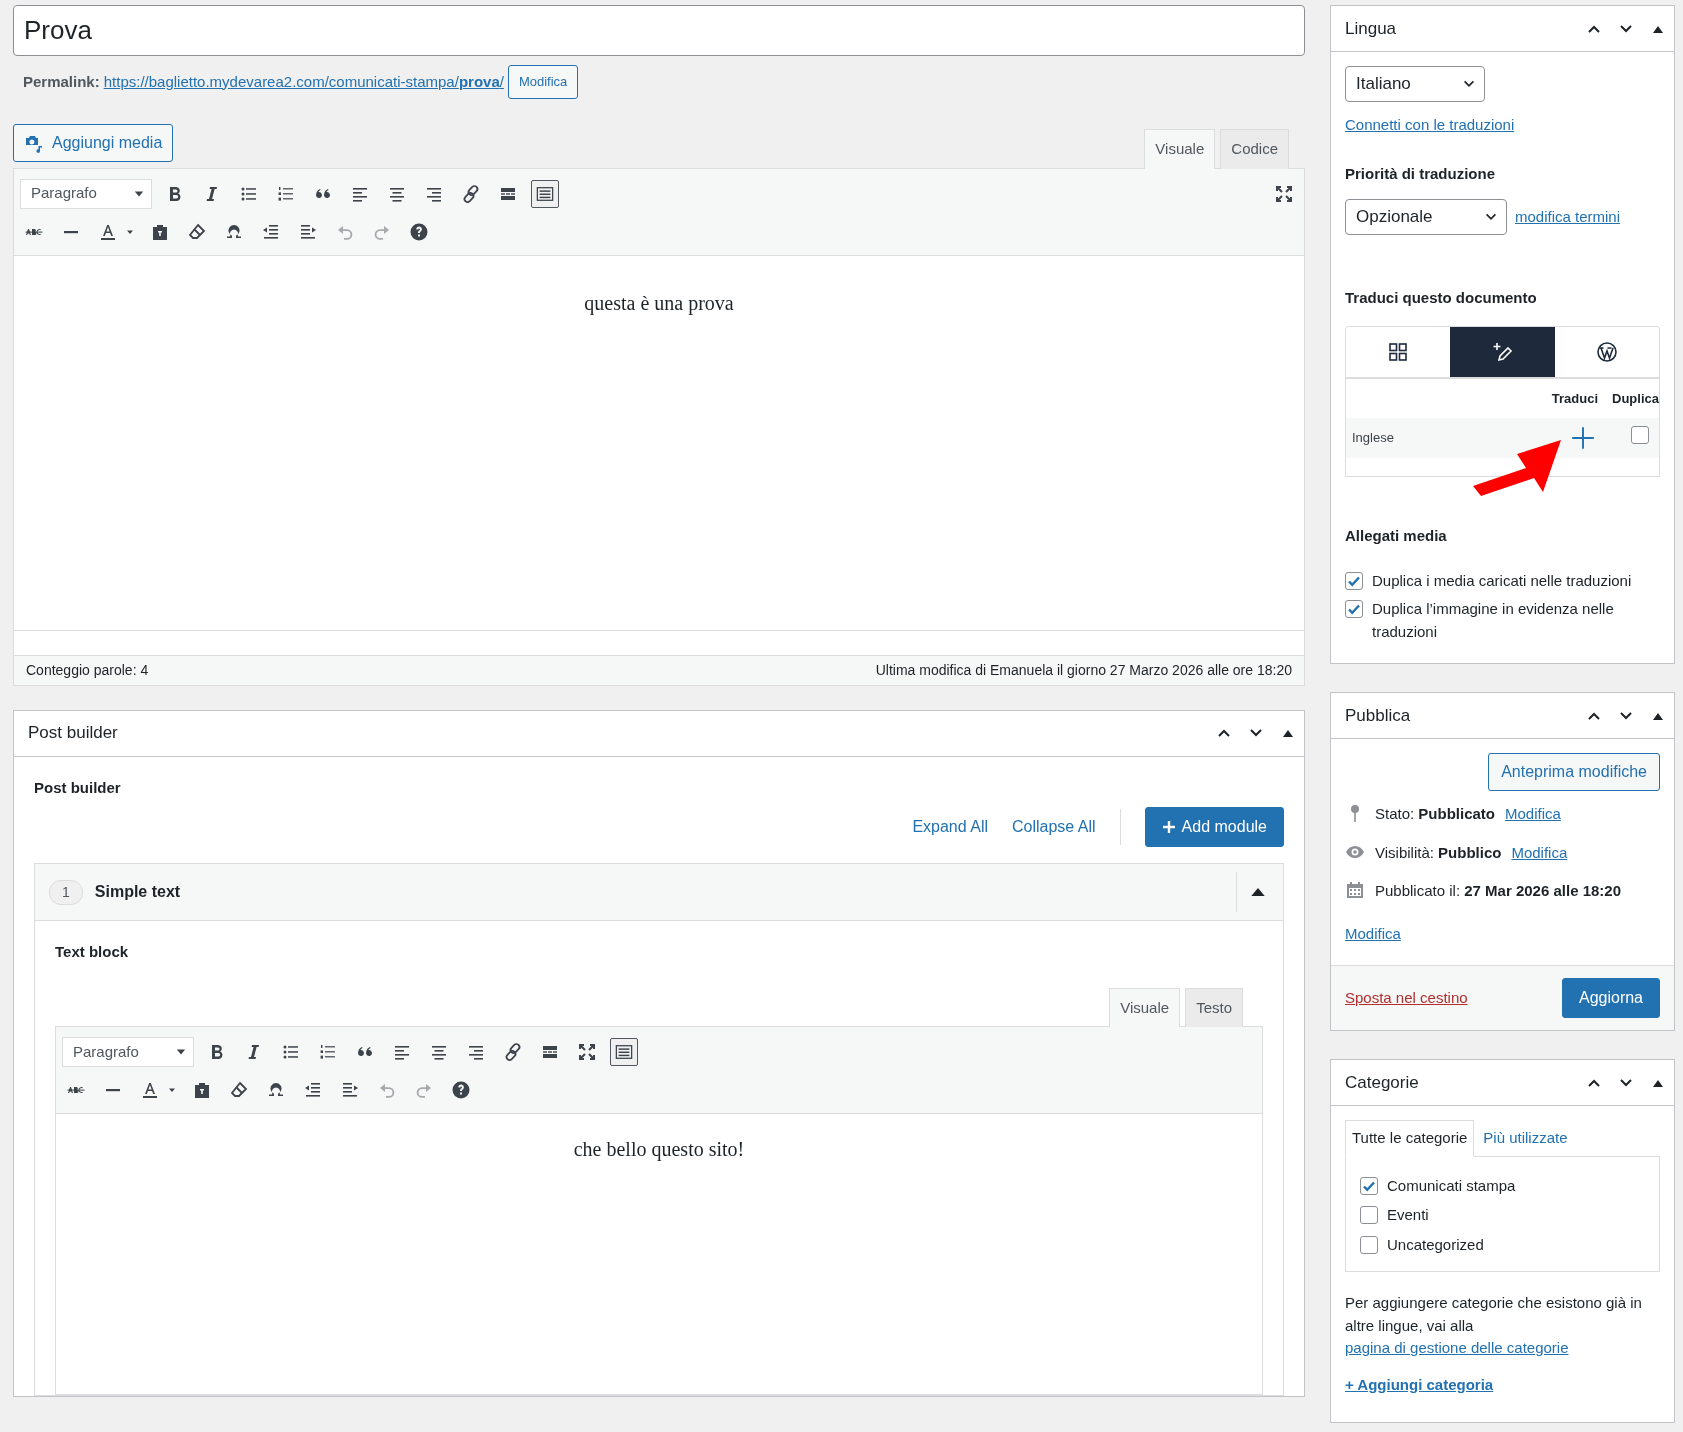 The image size is (1683, 1432). What do you see at coordinates (1083, 670) in the screenshot?
I see `last-modified: Ultima modifica di Emanuela il giorno 27 Marzo 2026 alle ore 18:20` at bounding box center [1083, 670].